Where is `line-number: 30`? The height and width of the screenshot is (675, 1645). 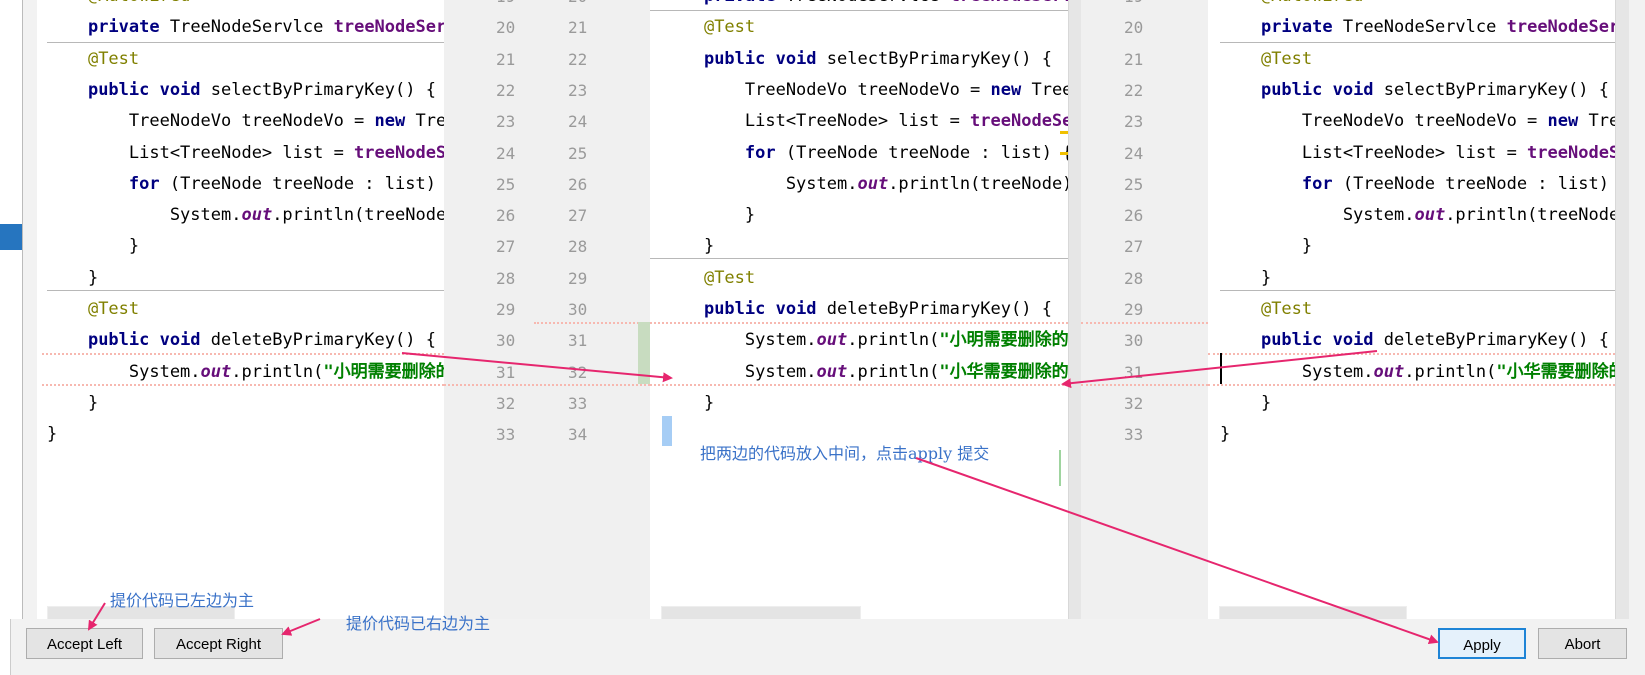 line-number: 30 is located at coordinates (506, 341).